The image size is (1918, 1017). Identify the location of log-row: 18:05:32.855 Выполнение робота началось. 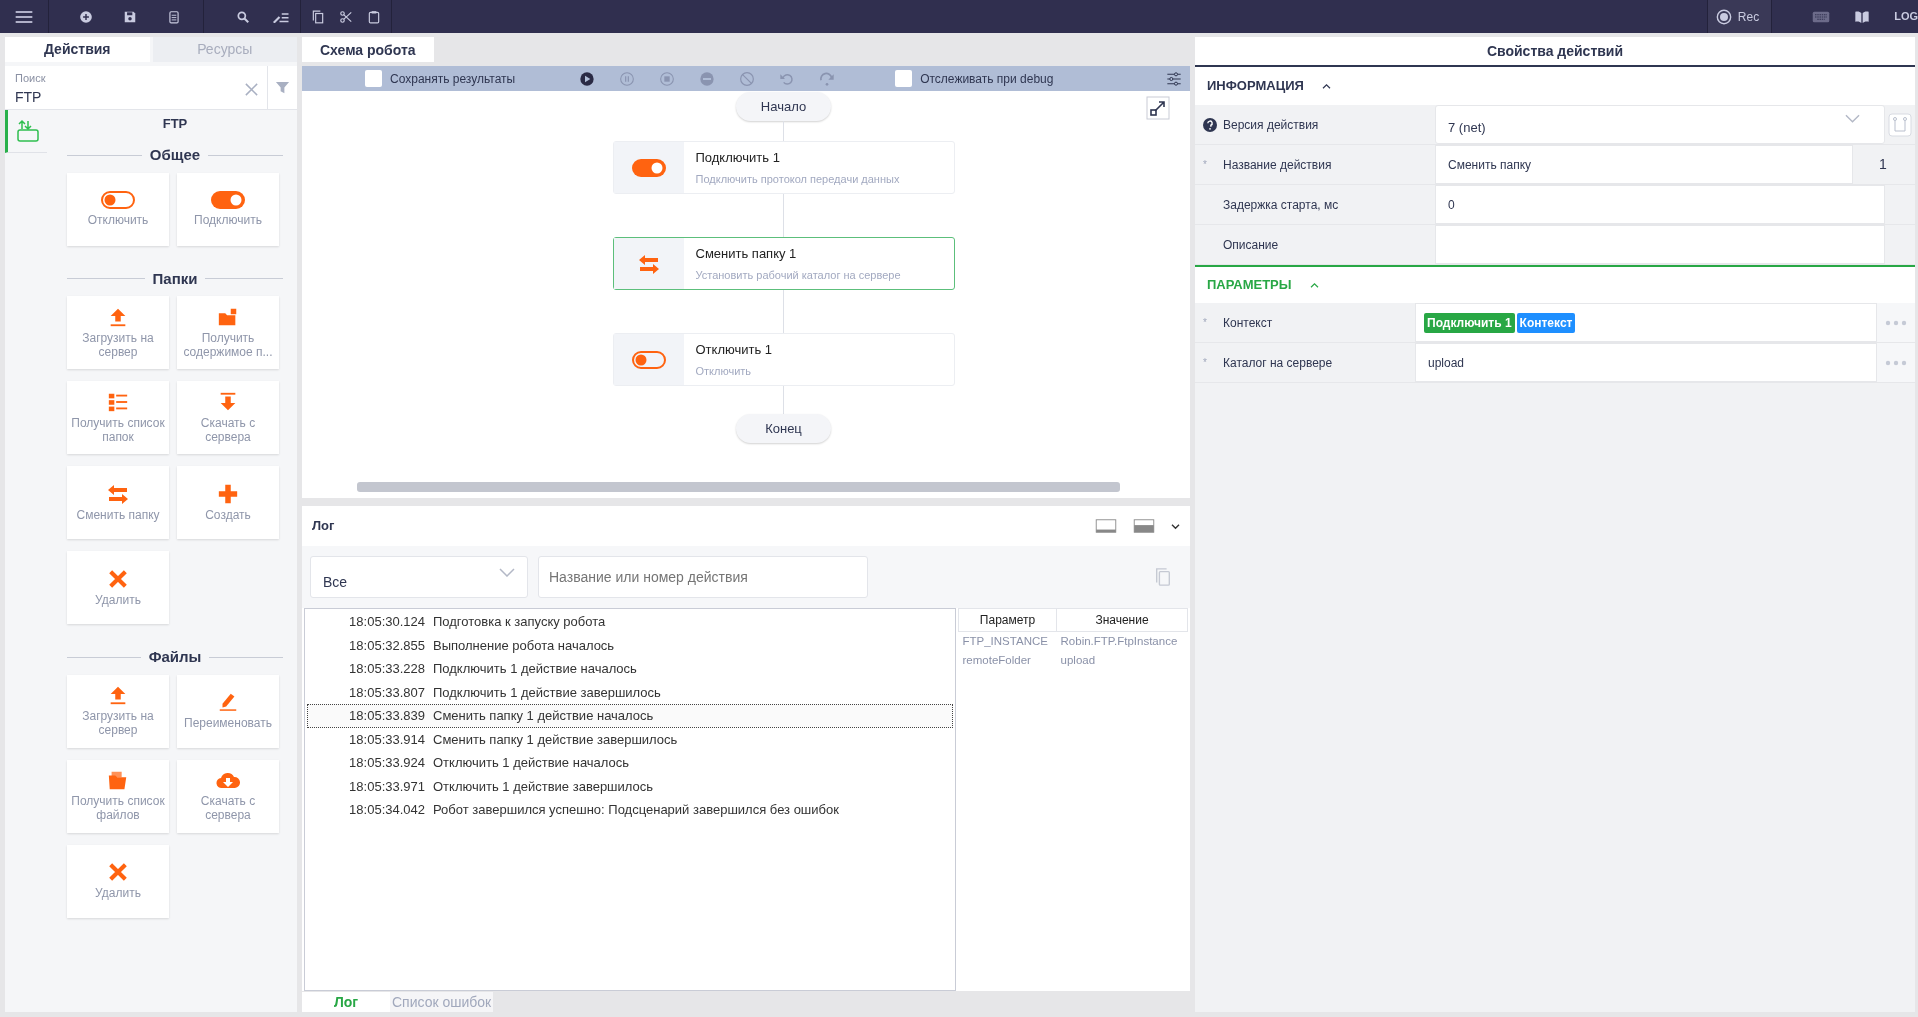
(630, 645).